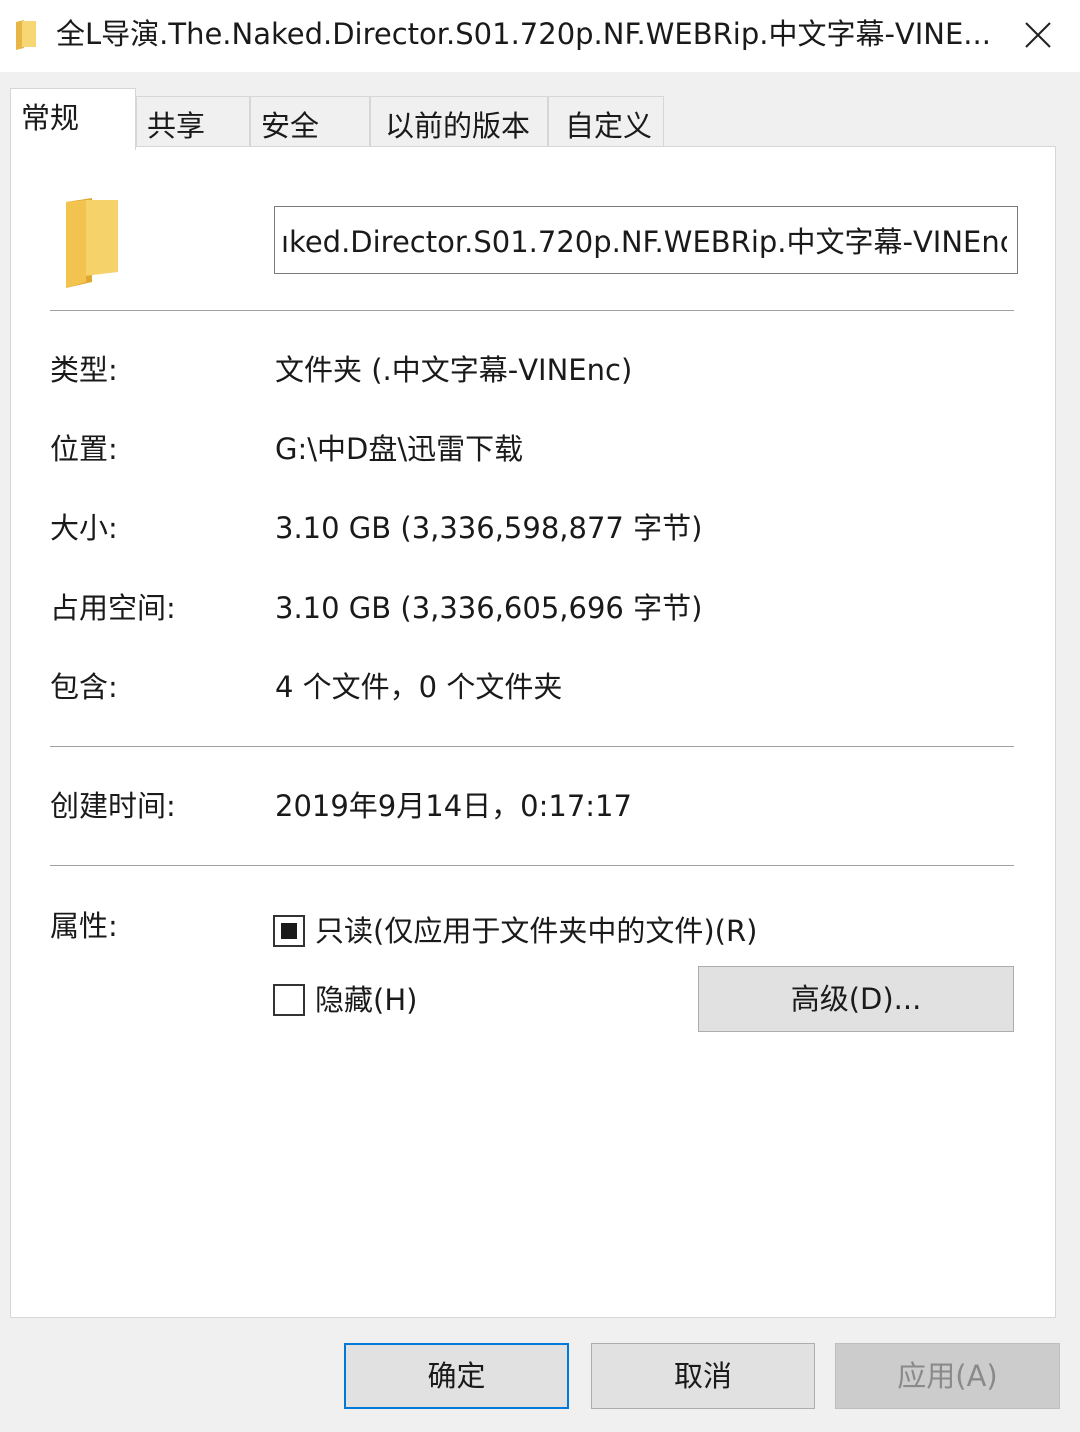 This screenshot has width=1080, height=1432. Describe the element at coordinates (193, 122) in the screenshot. I see `tab-sharing: 共享` at that location.